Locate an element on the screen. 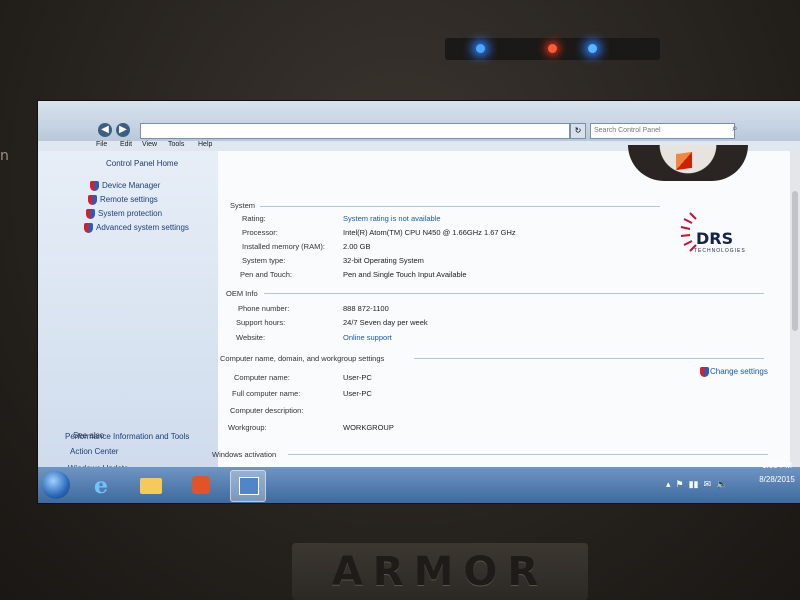 The image size is (800, 600). clock-date: 8/28/2015 is located at coordinates (777, 479).